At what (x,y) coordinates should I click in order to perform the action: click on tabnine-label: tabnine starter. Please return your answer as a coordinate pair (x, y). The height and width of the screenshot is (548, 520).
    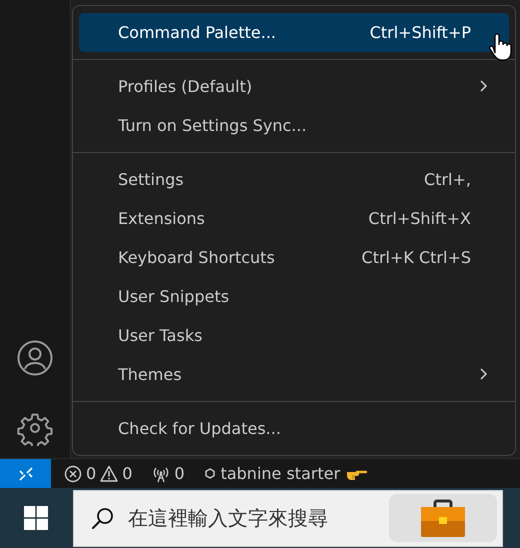
    Looking at the image, I should click on (280, 473).